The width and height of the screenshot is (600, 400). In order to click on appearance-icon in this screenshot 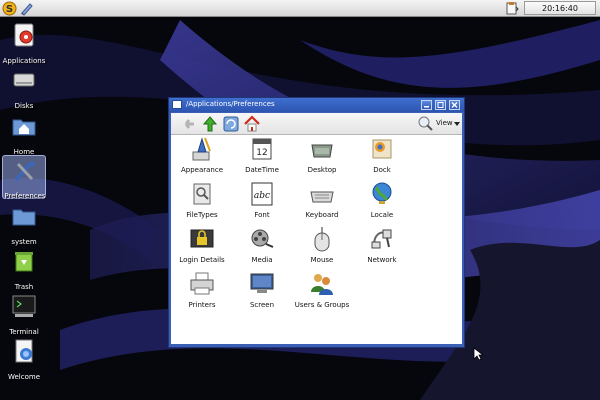, I will do `click(201, 149)`.